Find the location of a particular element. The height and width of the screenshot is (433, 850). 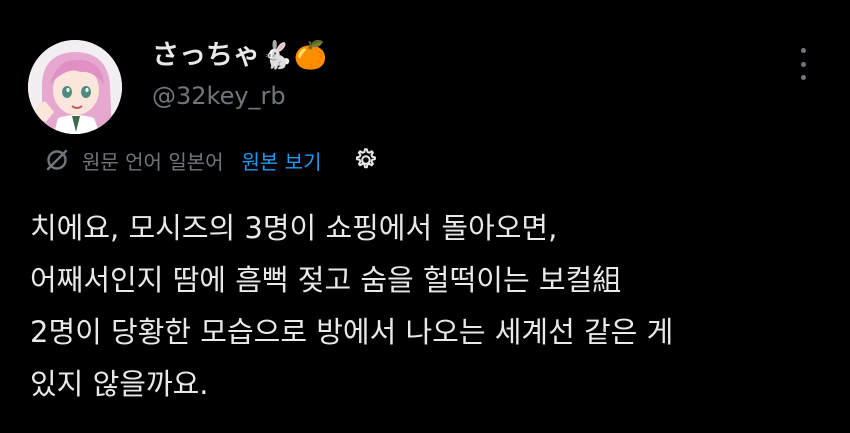

tweet-text-line: 2명이 당황한 모습으로 방에서 나오는 세계선 같은 게 is located at coordinates (352, 332).